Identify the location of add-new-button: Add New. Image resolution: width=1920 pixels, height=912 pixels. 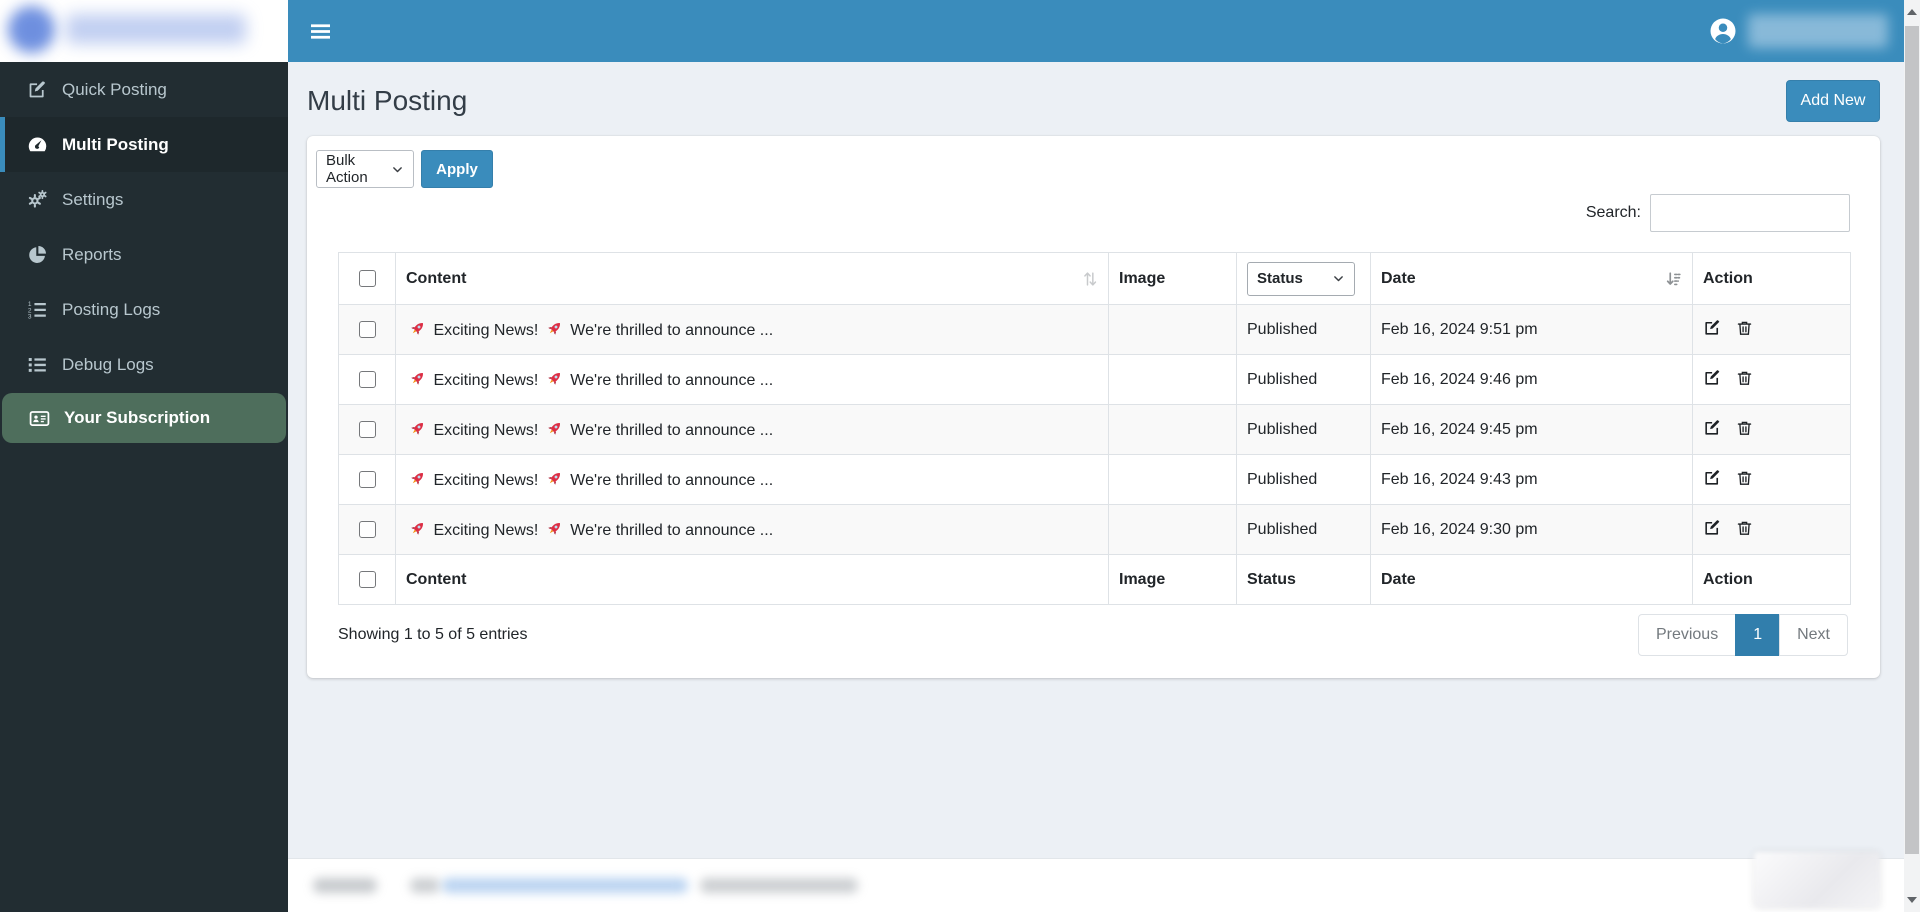
(1833, 101).